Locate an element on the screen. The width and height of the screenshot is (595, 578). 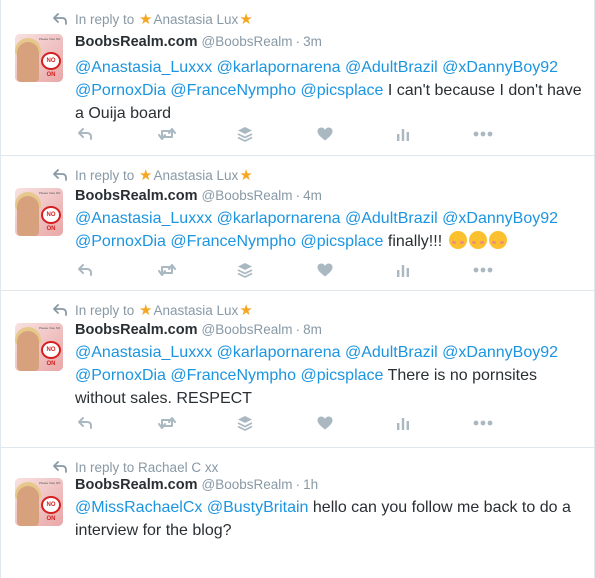
tweet-header: BoobsRealm.com @BoobsRealm · 4m is located at coordinates (198, 197).